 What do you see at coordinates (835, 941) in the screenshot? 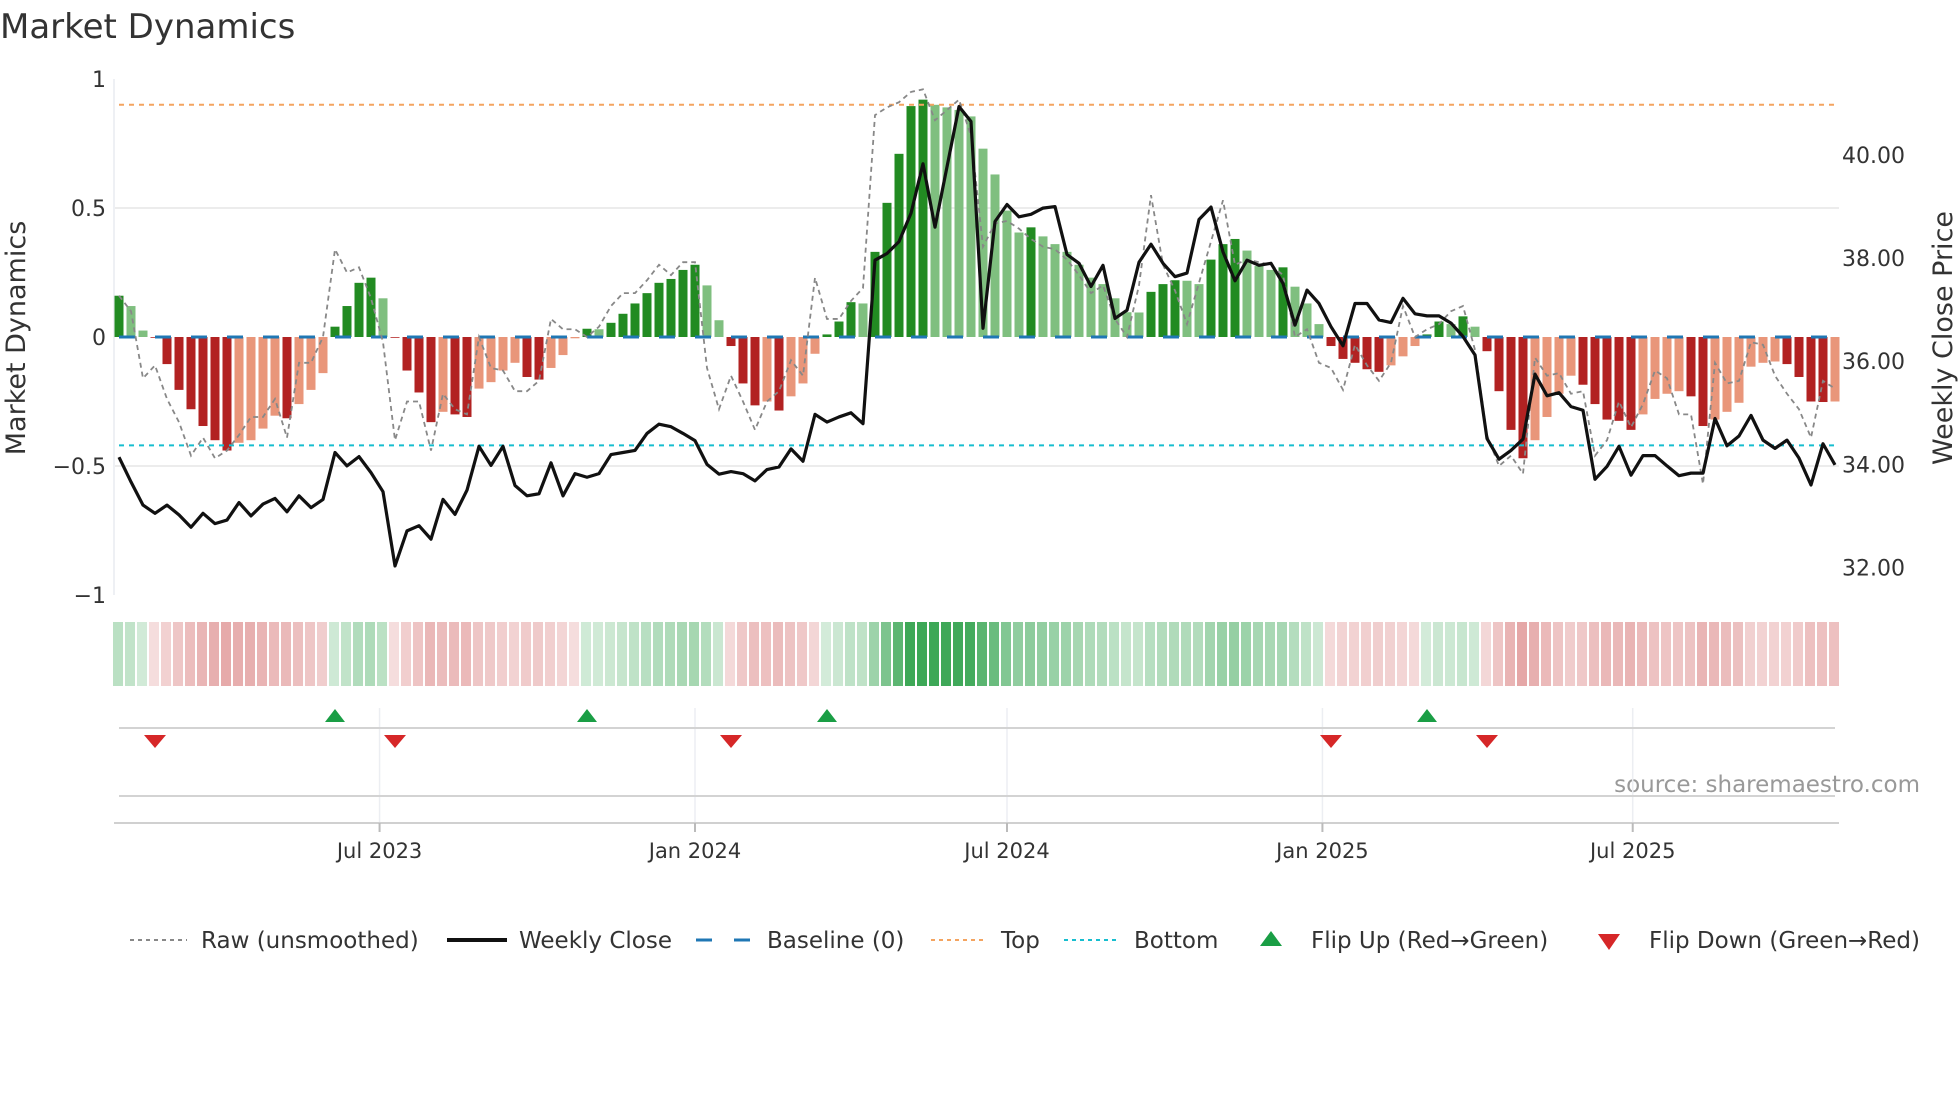
I see `legend-label: Baseline (0)` at bounding box center [835, 941].